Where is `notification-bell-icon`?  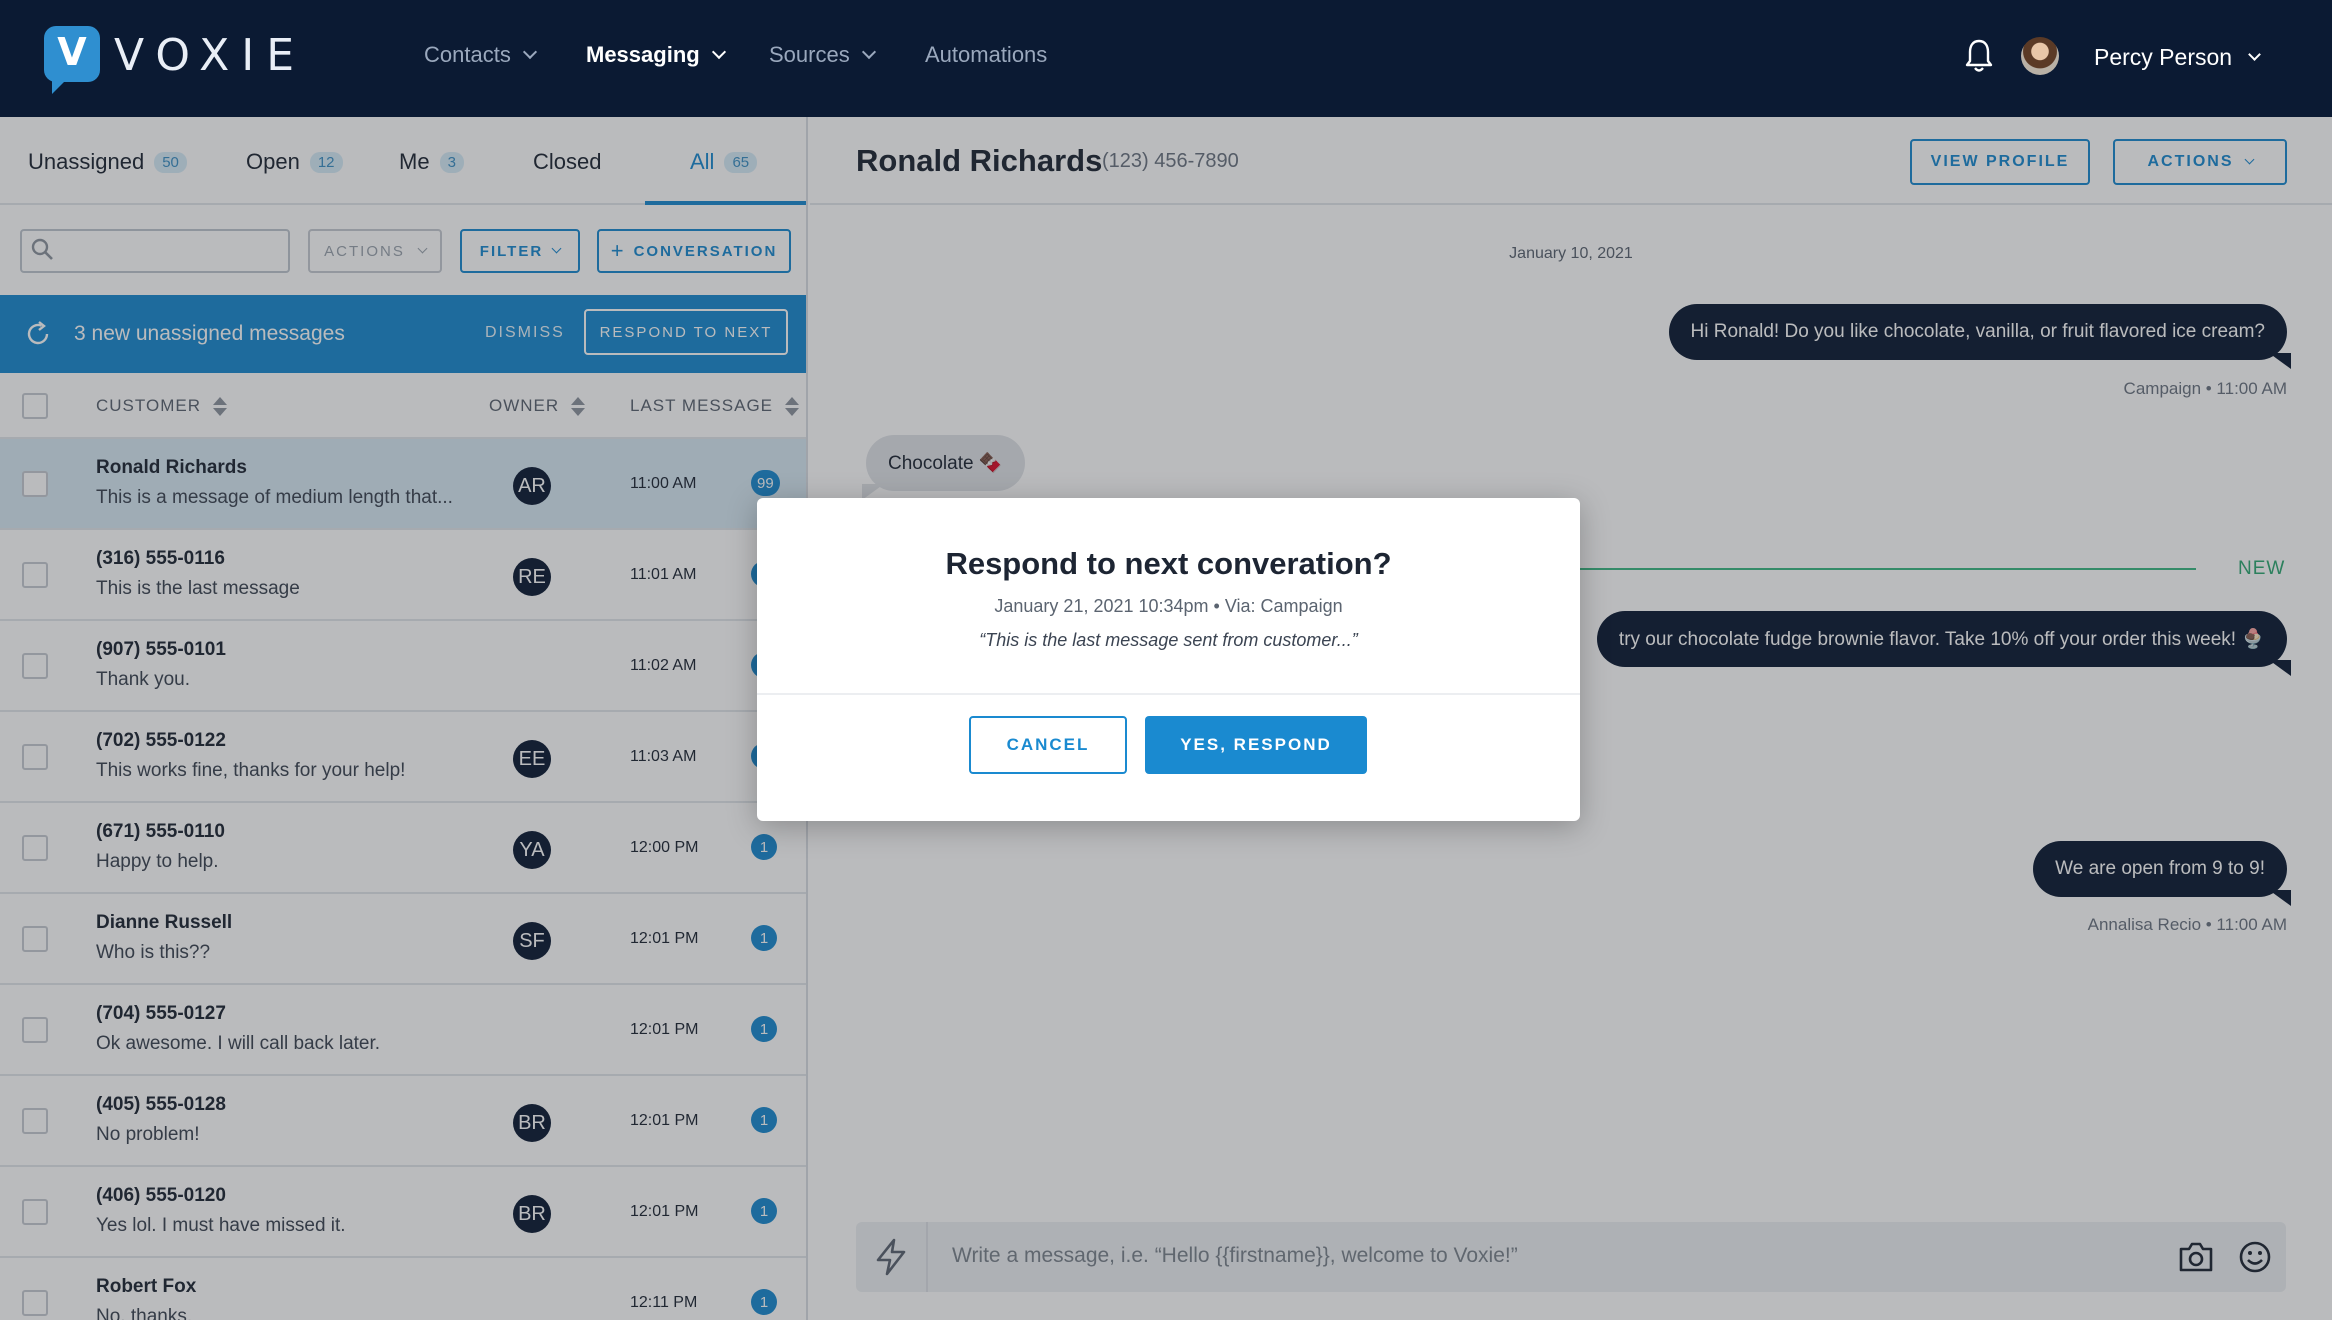 notification-bell-icon is located at coordinates (1979, 56).